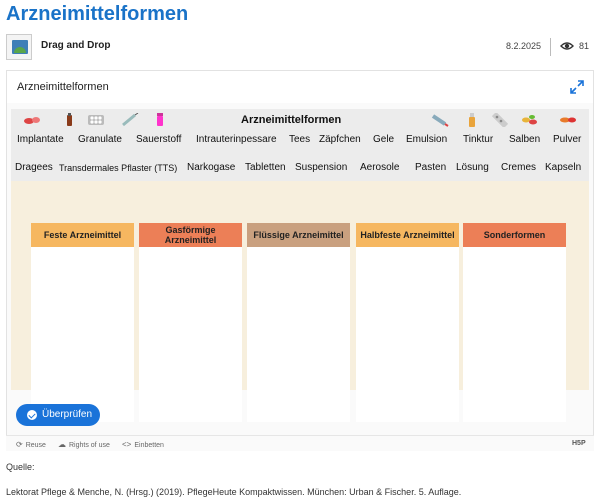  What do you see at coordinates (76, 45) in the screenshot?
I see `content-type-label: Drag and Drop` at bounding box center [76, 45].